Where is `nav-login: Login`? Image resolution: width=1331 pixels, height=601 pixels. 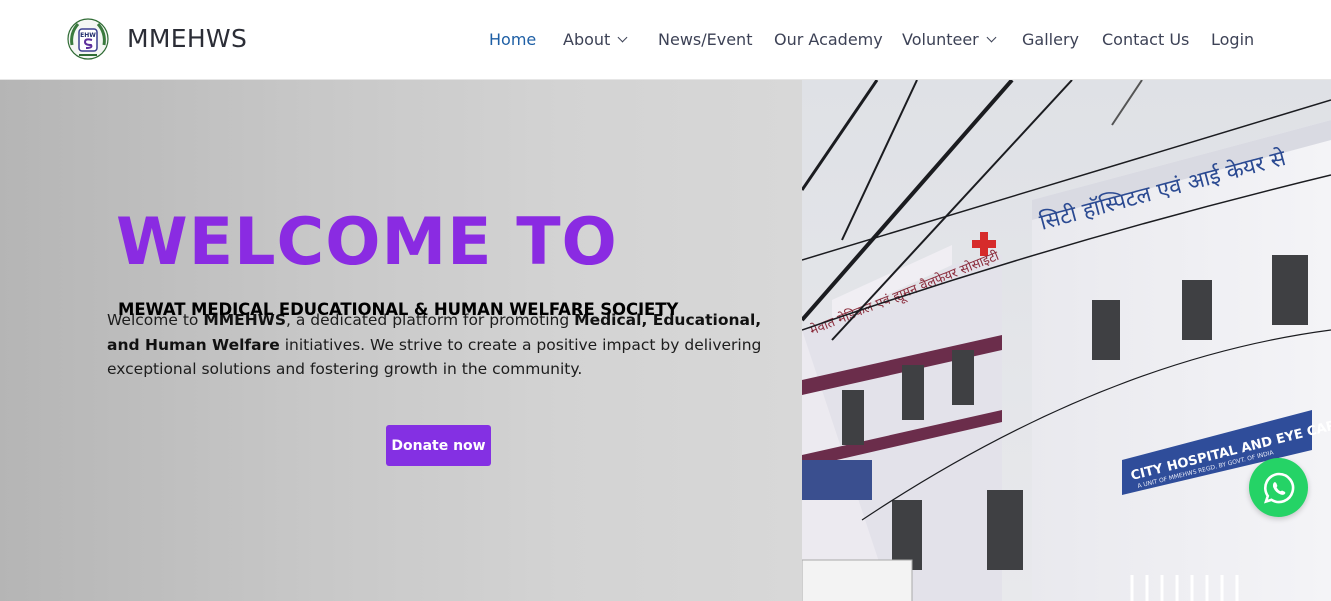
nav-login: Login is located at coordinates (1232, 39).